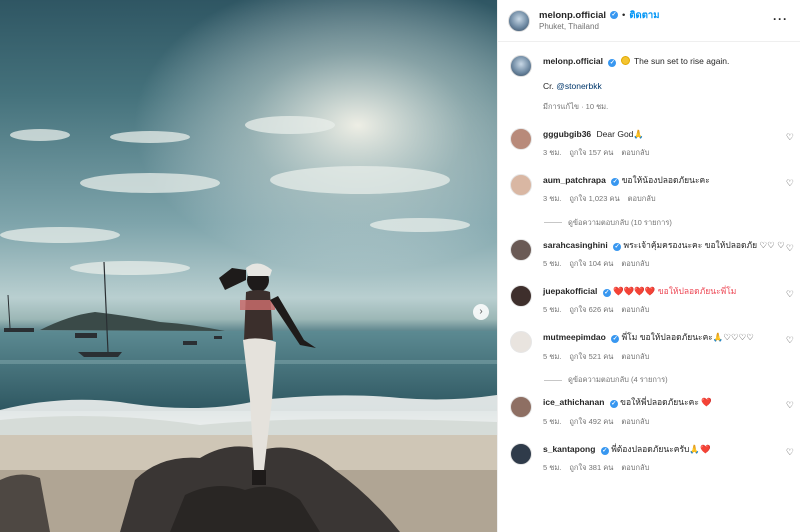 The height and width of the screenshot is (532, 800). I want to click on comment-likes: ถูกใจ 1,023 คน, so click(594, 199).